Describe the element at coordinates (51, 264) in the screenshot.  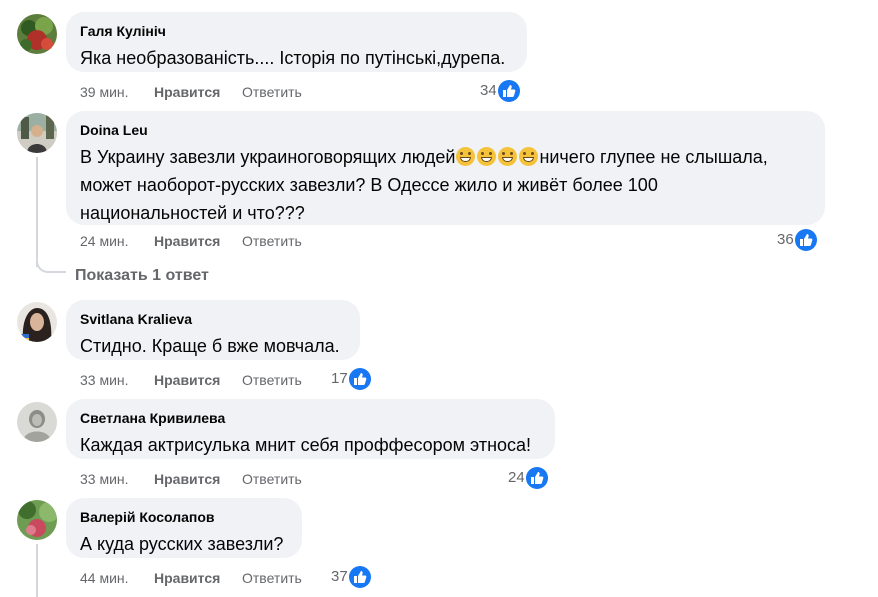
I see `thread-line-curve` at that location.